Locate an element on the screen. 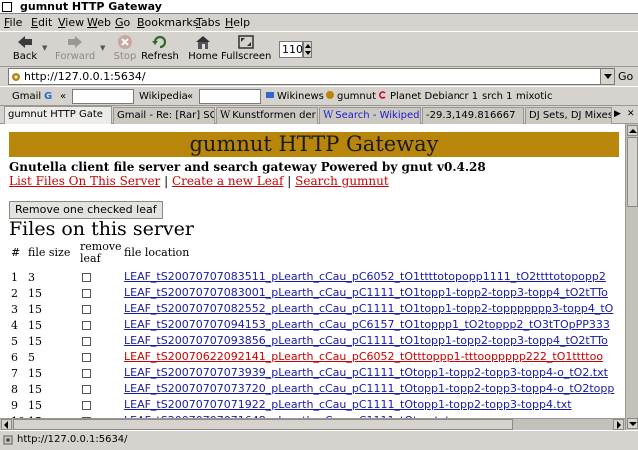 The width and height of the screenshot is (638, 450). menu-web: Web is located at coordinates (99, 22).